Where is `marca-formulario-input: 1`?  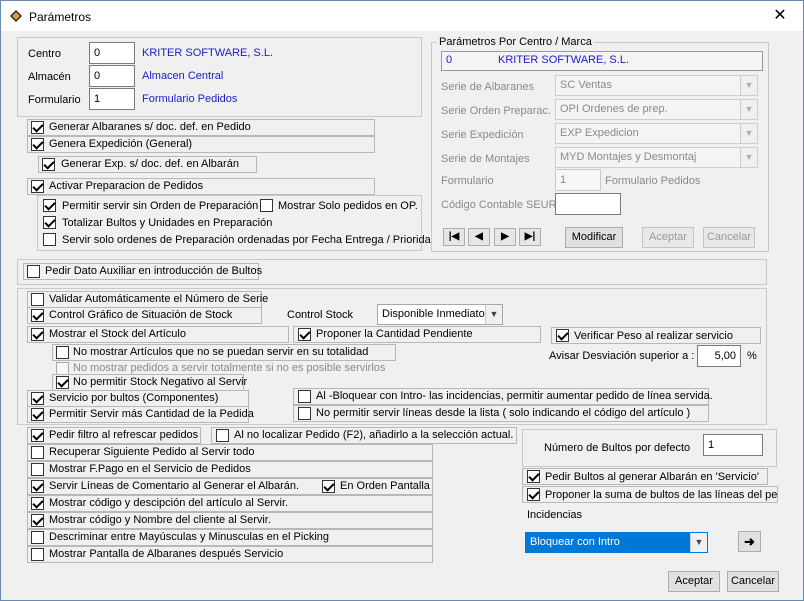 marca-formulario-input: 1 is located at coordinates (578, 180).